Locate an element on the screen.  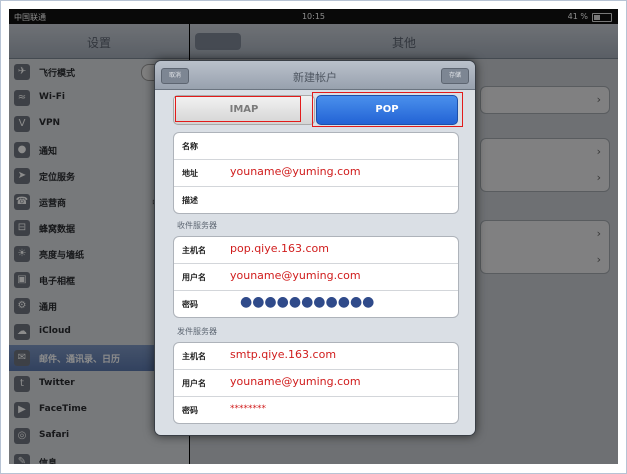
incoming-server-header: 收件服务器 is located at coordinates (197, 225).